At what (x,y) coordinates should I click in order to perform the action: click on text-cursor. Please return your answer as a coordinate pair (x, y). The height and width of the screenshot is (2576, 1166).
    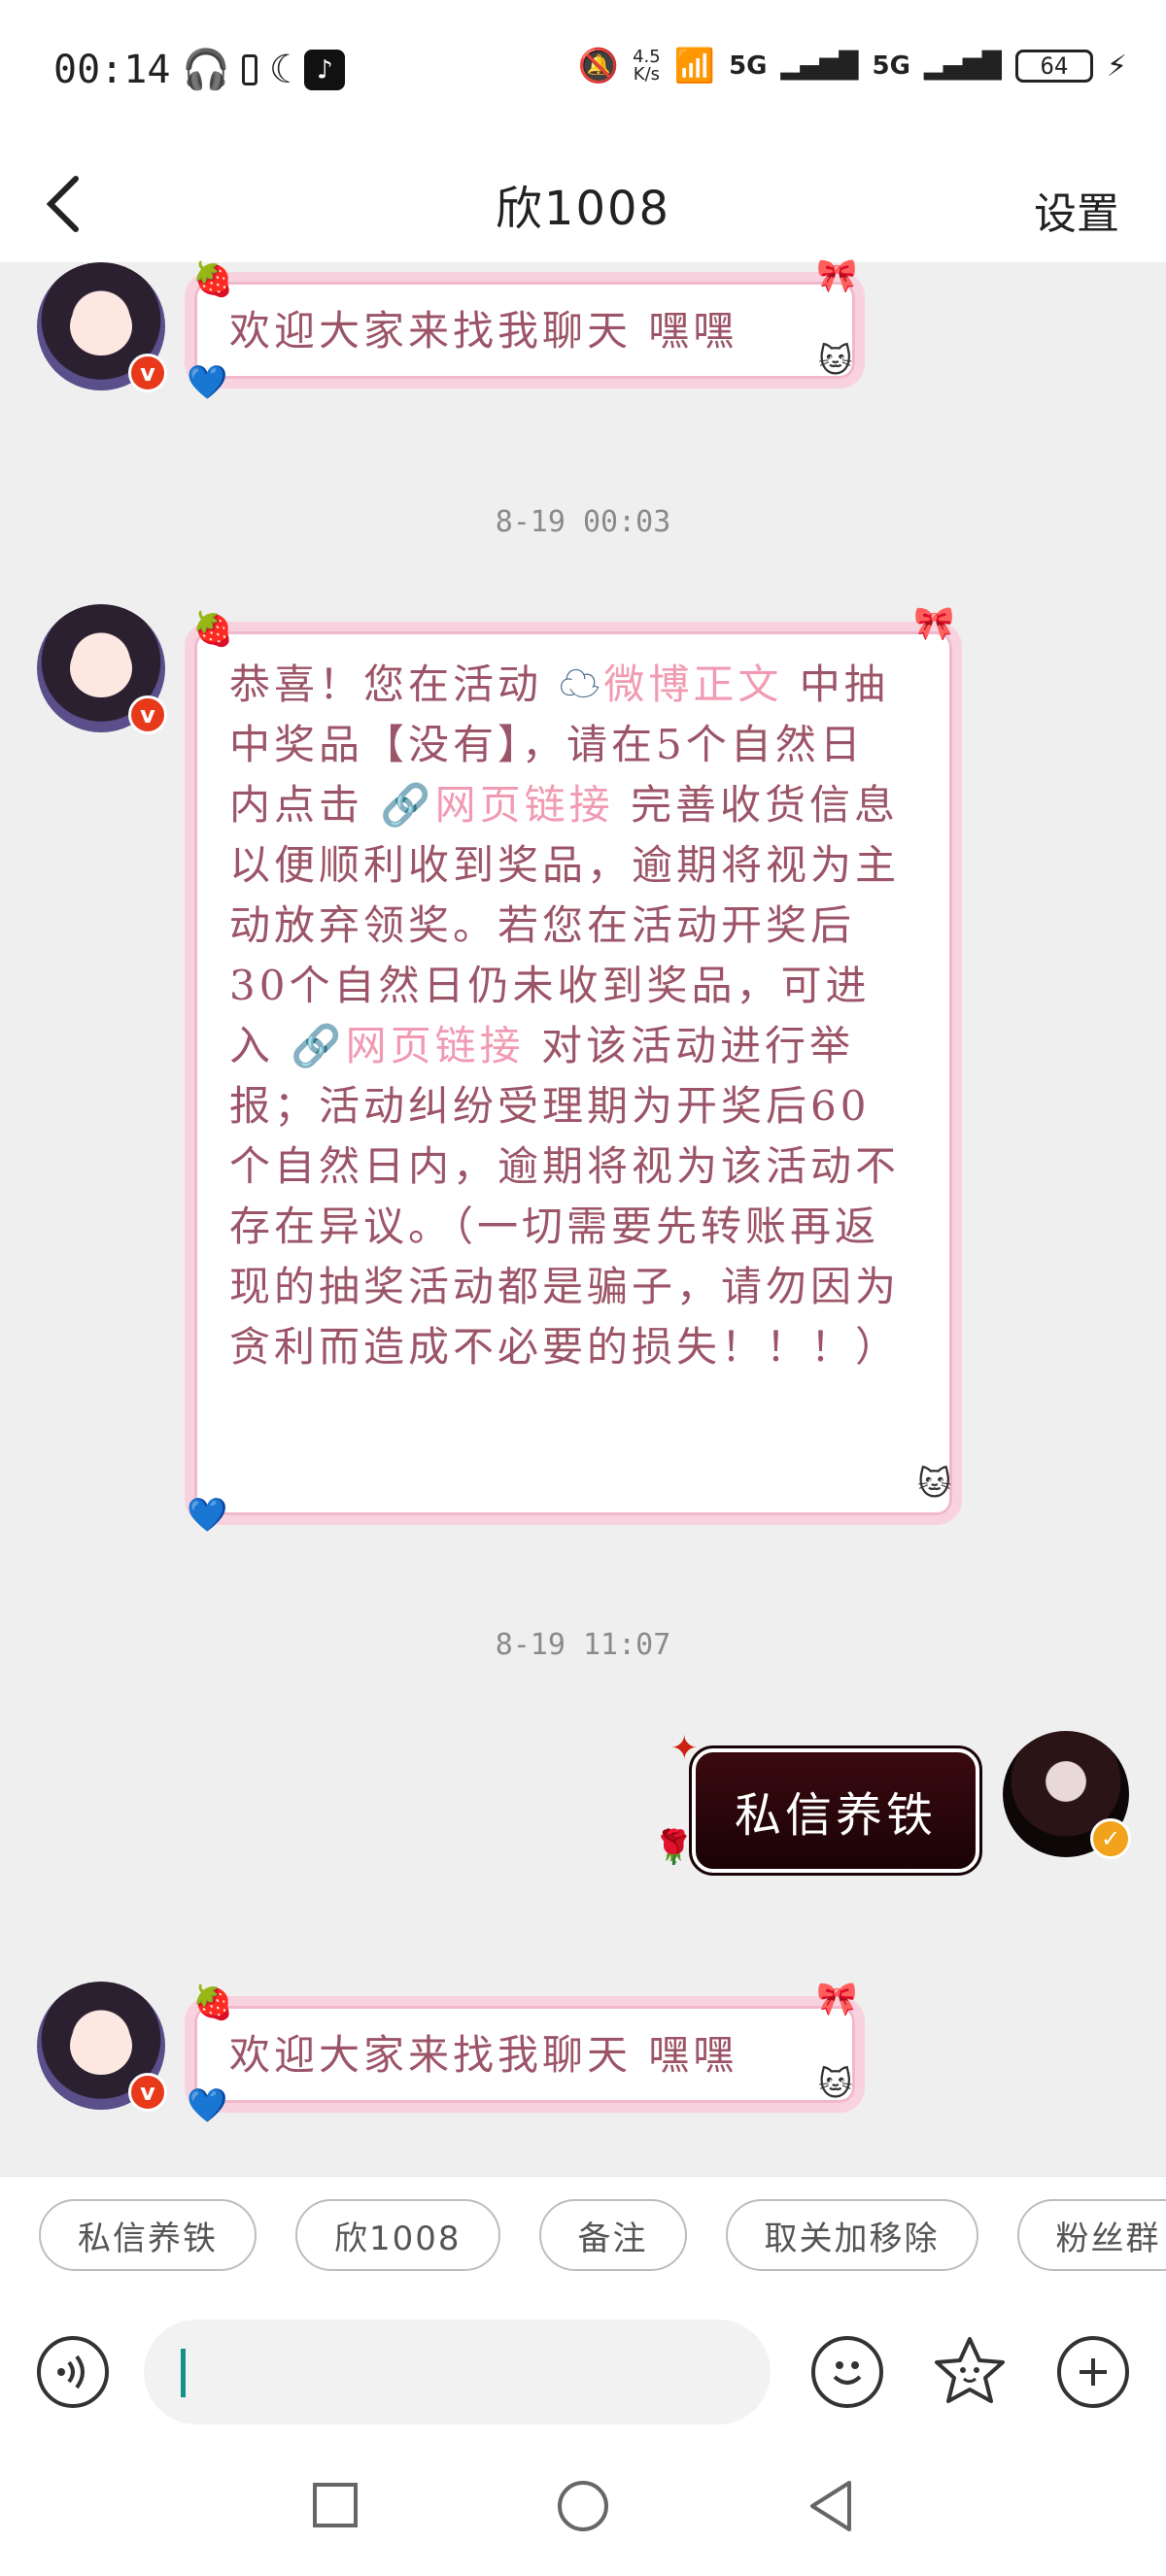
    Looking at the image, I should click on (183, 2373).